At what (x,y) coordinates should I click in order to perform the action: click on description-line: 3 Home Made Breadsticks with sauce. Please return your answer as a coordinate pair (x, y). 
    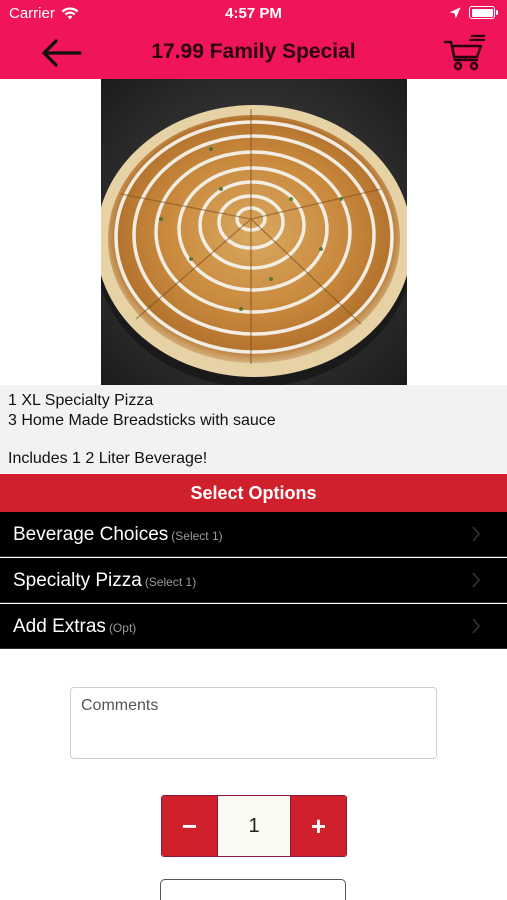
    Looking at the image, I should click on (142, 420).